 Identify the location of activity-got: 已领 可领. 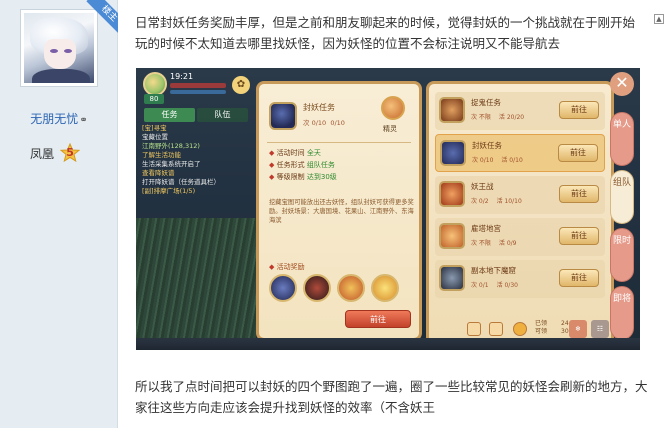
(541, 327).